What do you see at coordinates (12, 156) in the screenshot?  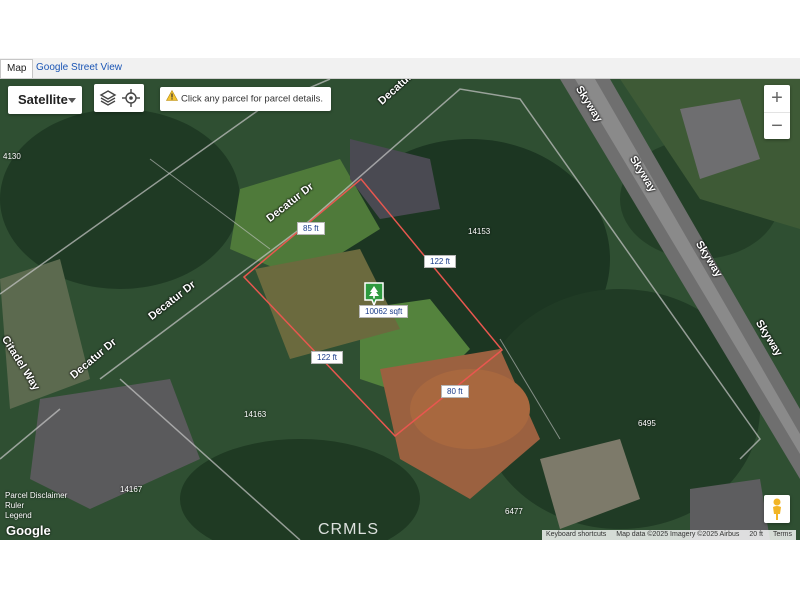 I see `parcel-number-4130: 4130` at bounding box center [12, 156].